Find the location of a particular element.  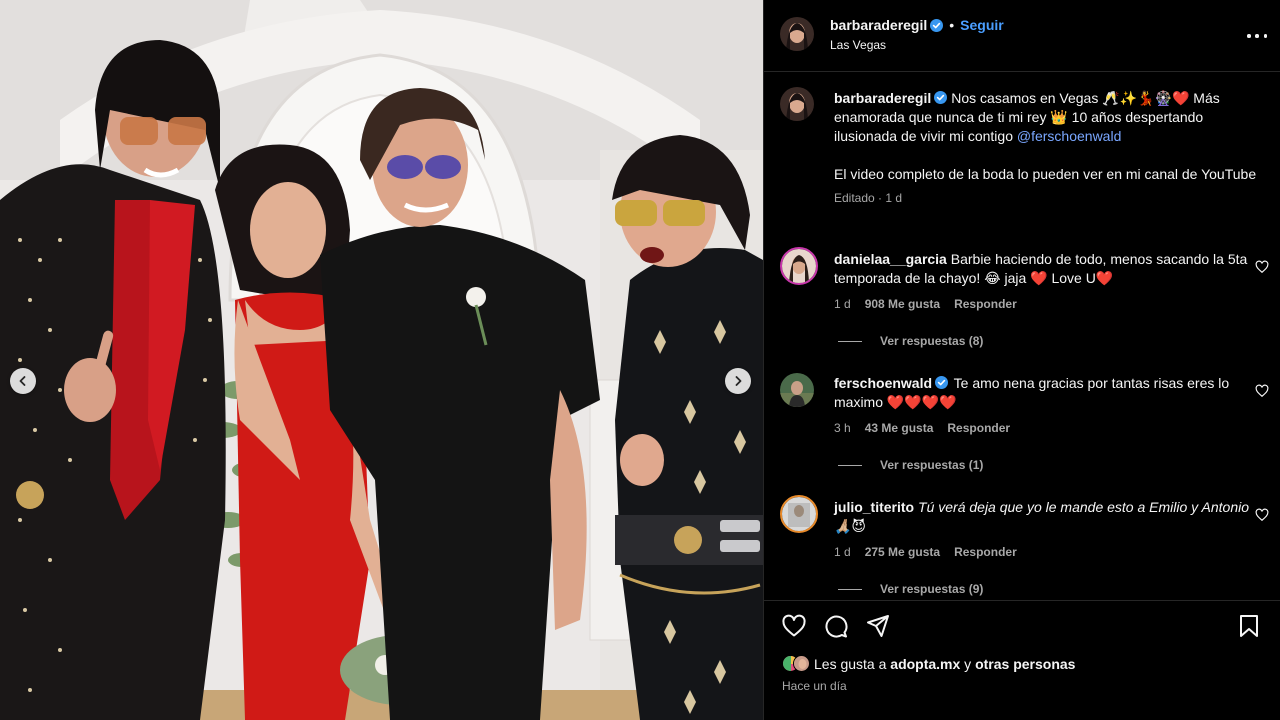

carousel-next-button is located at coordinates (738, 381).